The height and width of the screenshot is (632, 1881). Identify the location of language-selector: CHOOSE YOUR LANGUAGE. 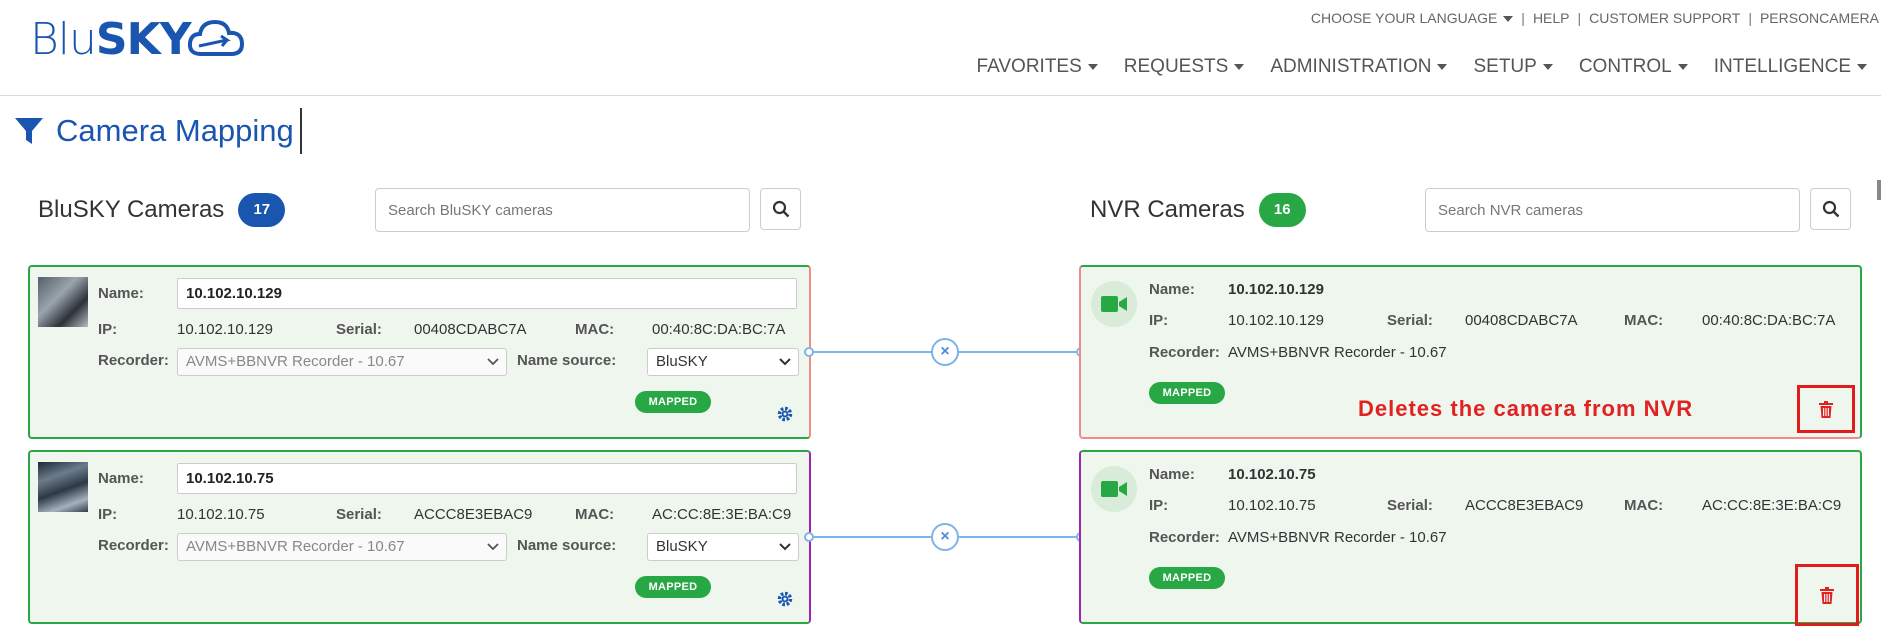
(1412, 18).